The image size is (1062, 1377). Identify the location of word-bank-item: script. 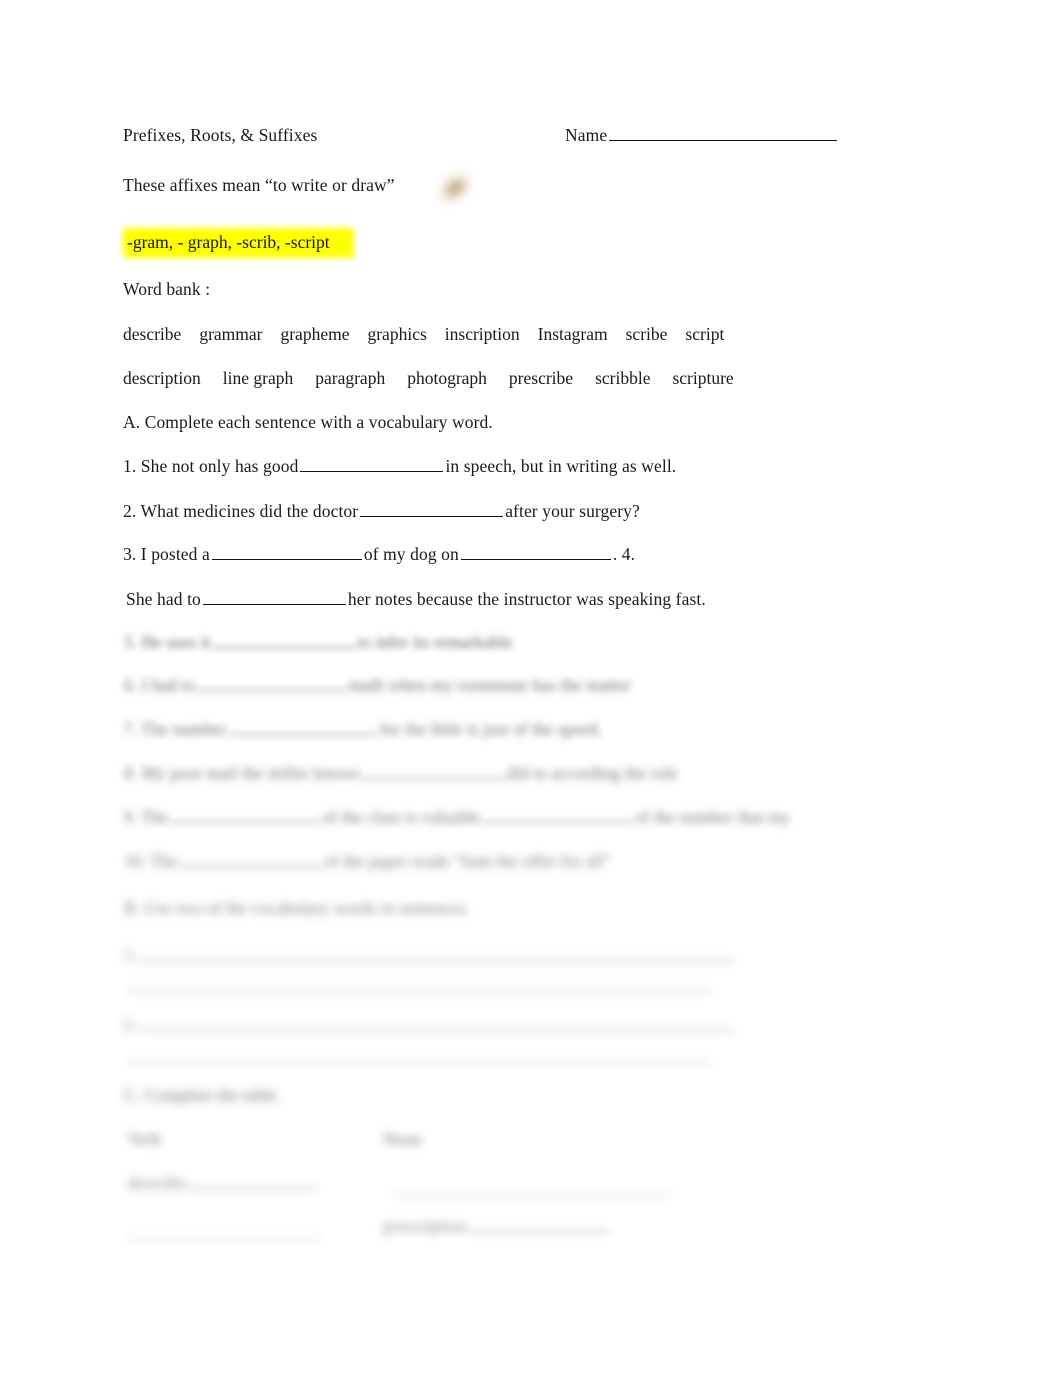
(705, 334).